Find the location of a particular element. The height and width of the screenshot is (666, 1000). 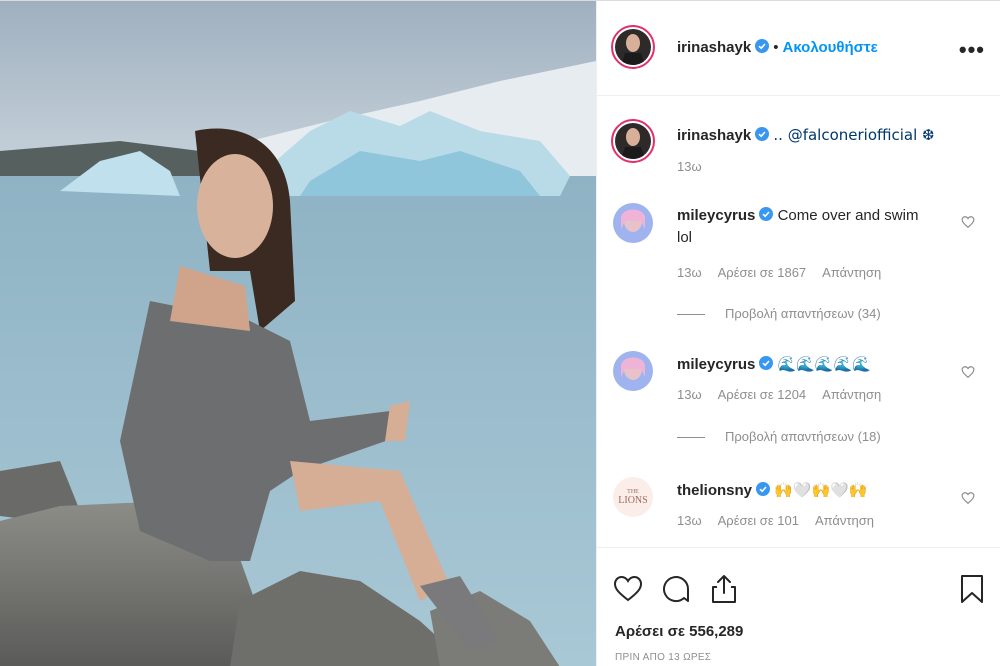

caption-meta: 13ω is located at coordinates (697, 166).